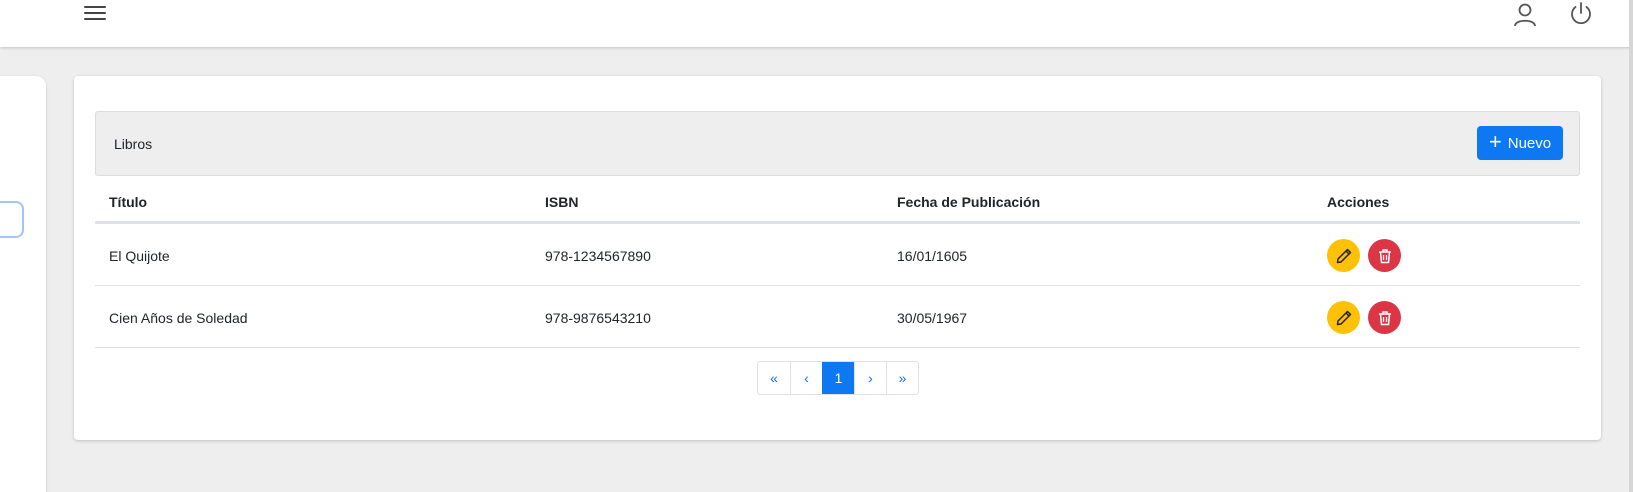 This screenshot has height=492, width=1633. What do you see at coordinates (598, 256) in the screenshot?
I see `cell-isbn: 978-1234567890` at bounding box center [598, 256].